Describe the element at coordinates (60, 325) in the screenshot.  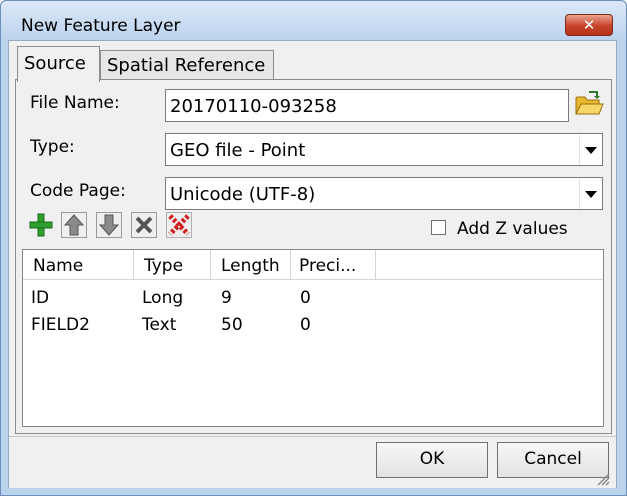
I see `table-cell: FIELD2` at that location.